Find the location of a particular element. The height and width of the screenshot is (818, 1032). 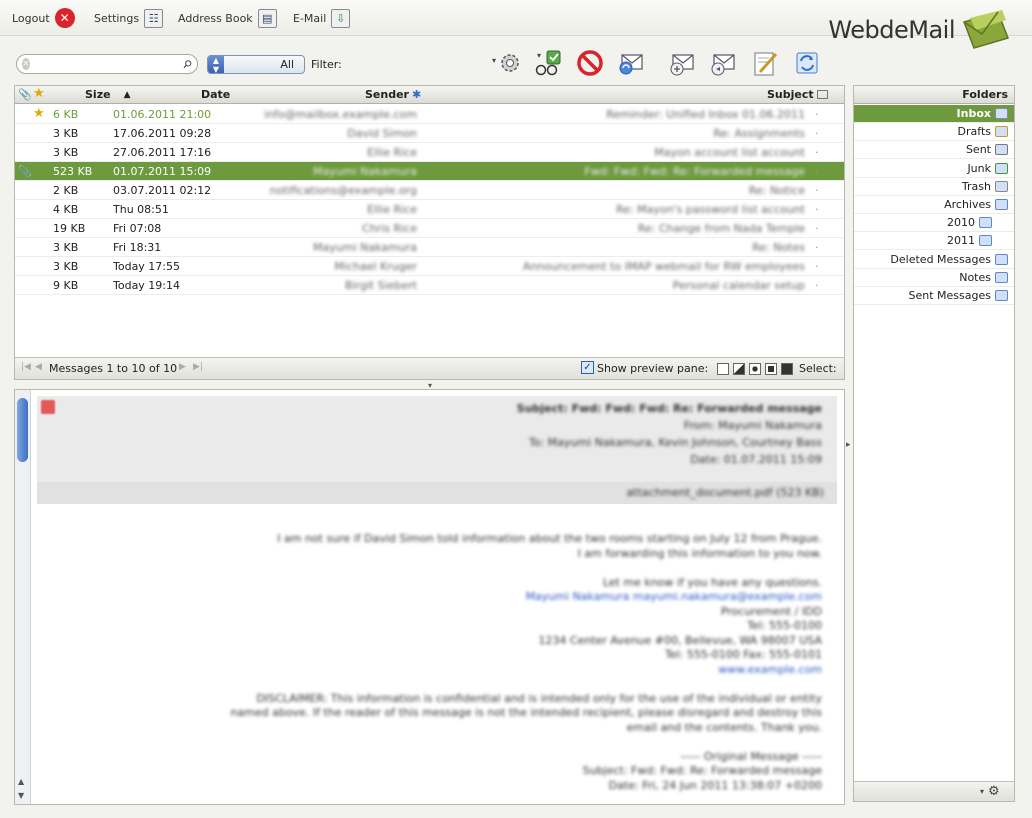

delete-button is located at coordinates (590, 63).